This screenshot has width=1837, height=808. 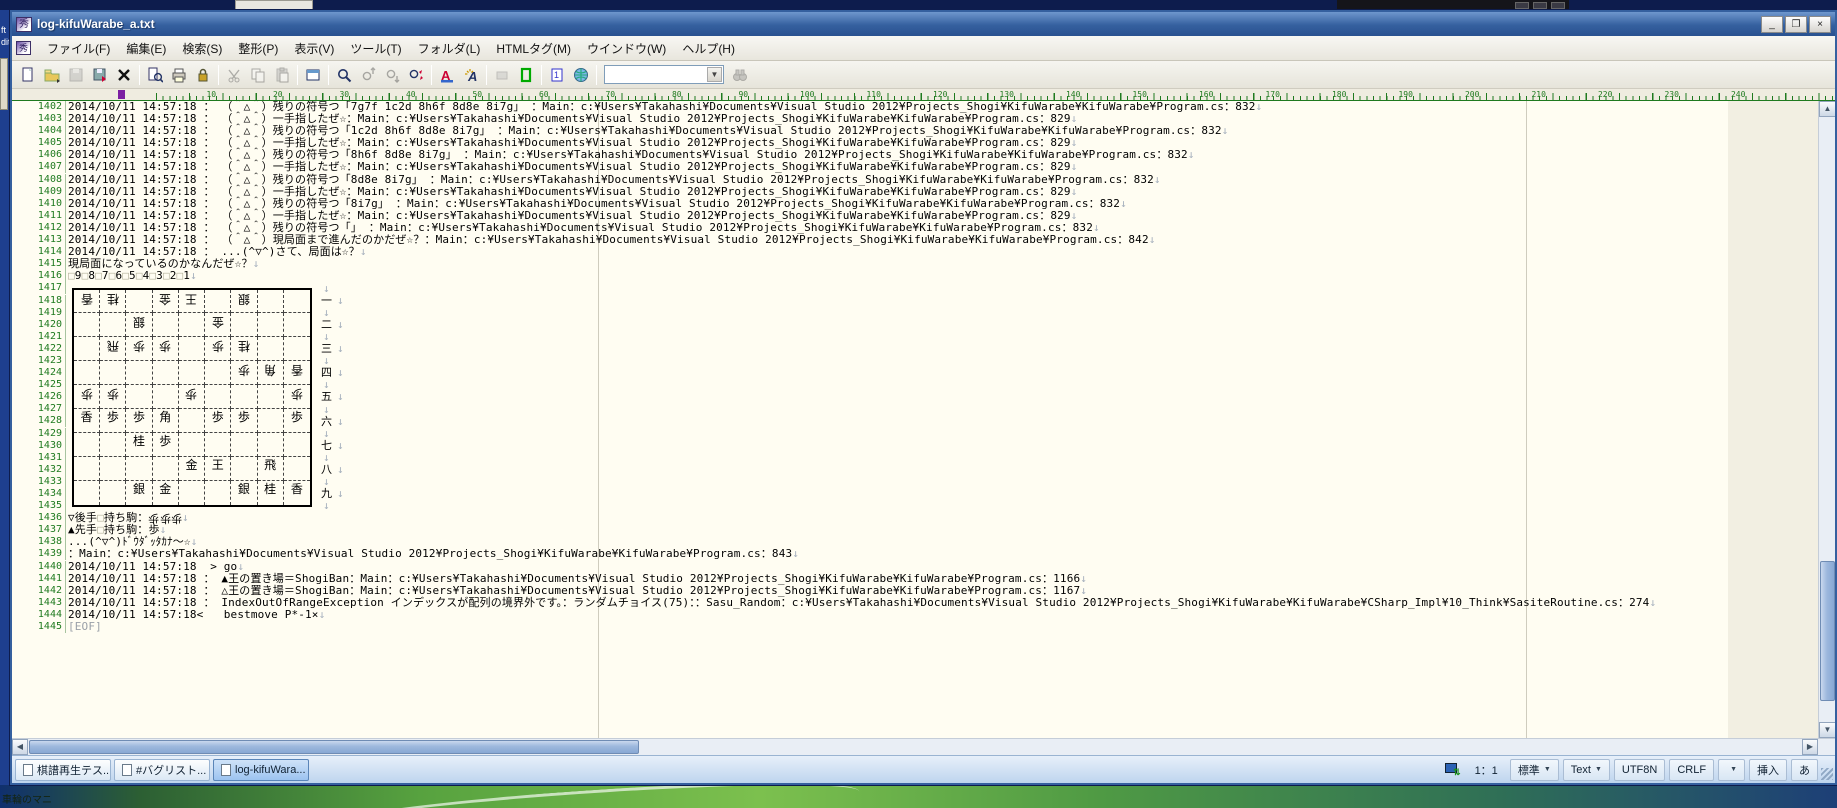 What do you see at coordinates (1796, 24) in the screenshot?
I see `maximize-button: ❐` at bounding box center [1796, 24].